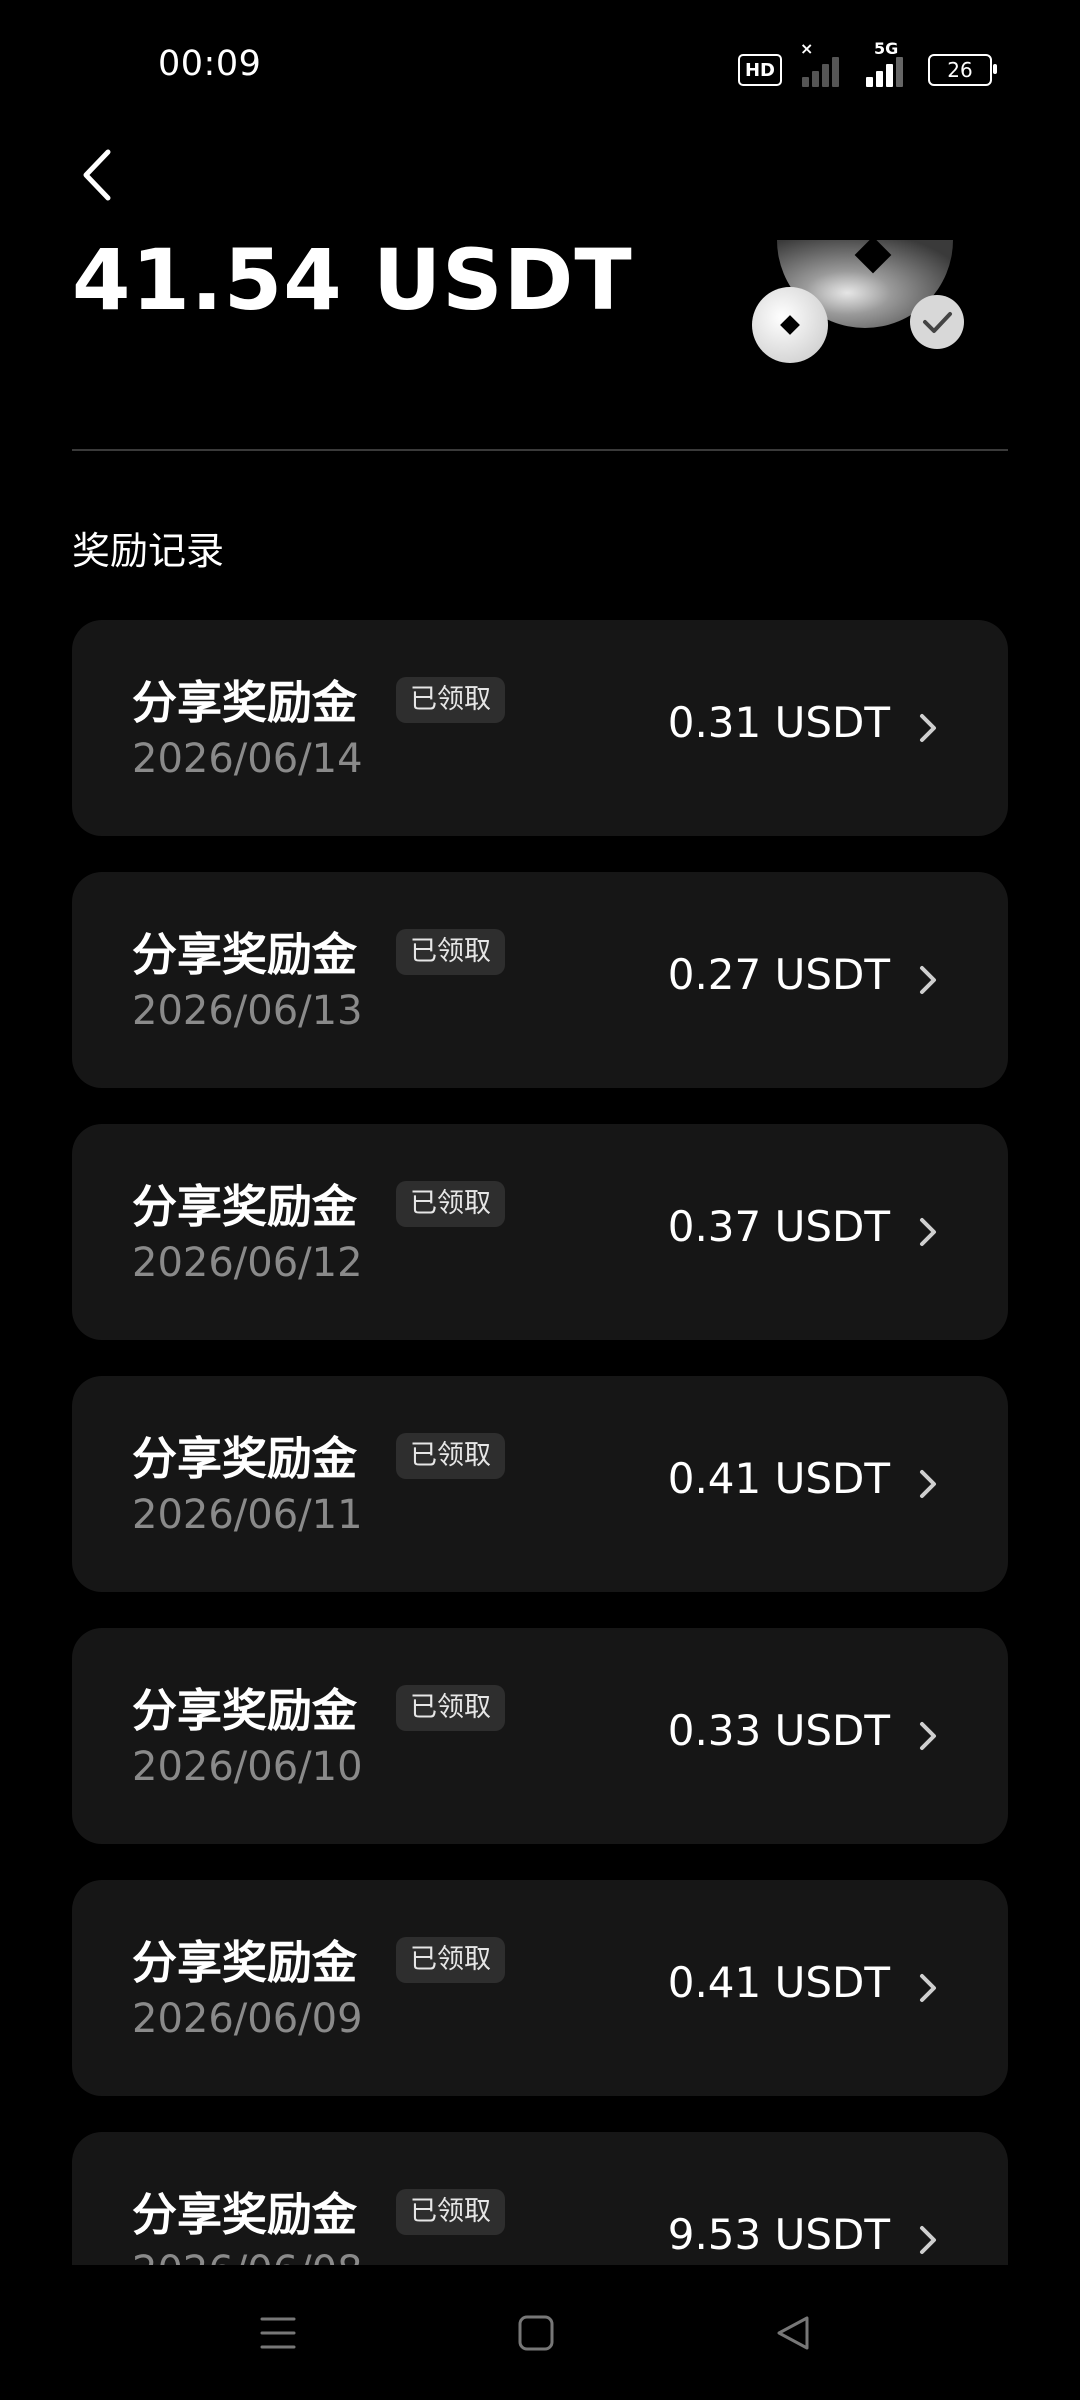  I want to click on status-time: 00:09, so click(210, 64).